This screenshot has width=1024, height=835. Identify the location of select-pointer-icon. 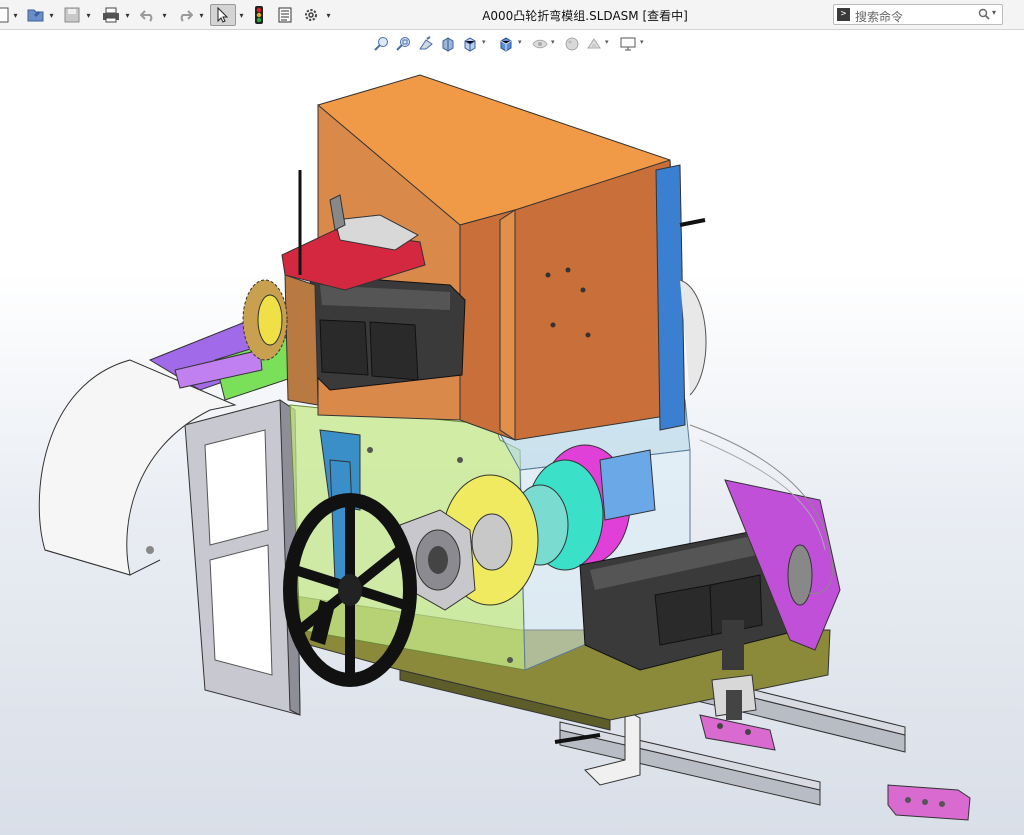
(223, 15).